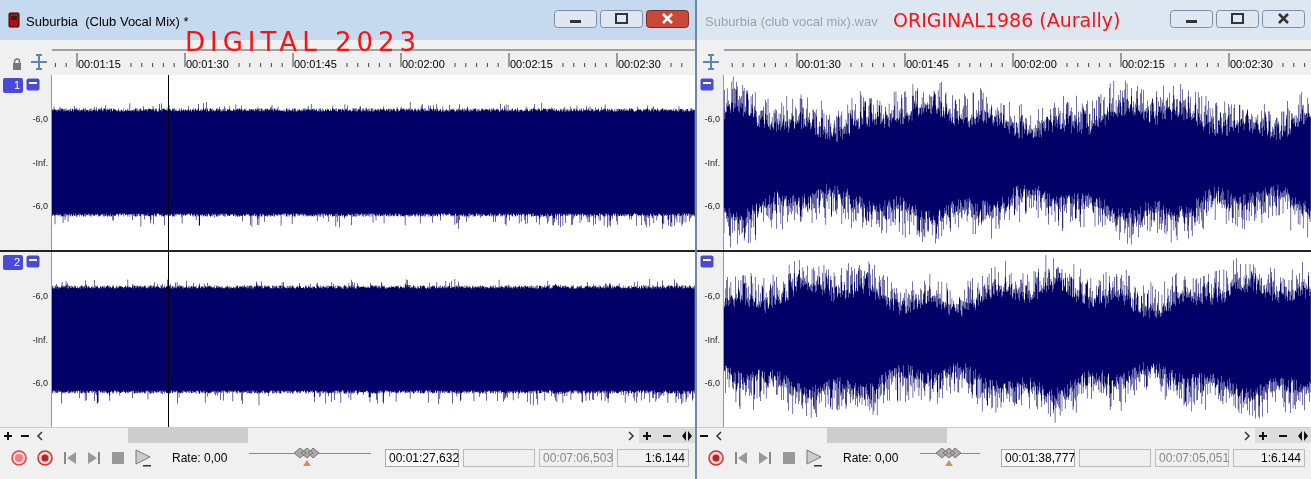 Image resolution: width=1311 pixels, height=479 pixels. I want to click on lock-icon, so click(17, 64).